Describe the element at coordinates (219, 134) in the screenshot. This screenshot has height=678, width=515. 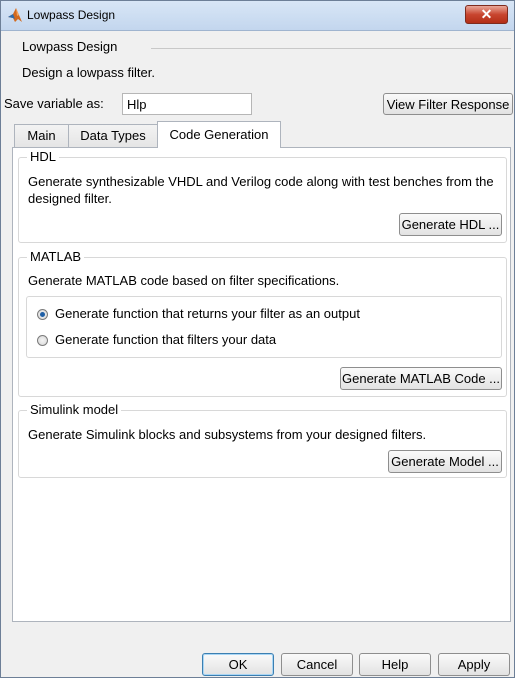
I see `tab-code-generation: Code Generation` at that location.